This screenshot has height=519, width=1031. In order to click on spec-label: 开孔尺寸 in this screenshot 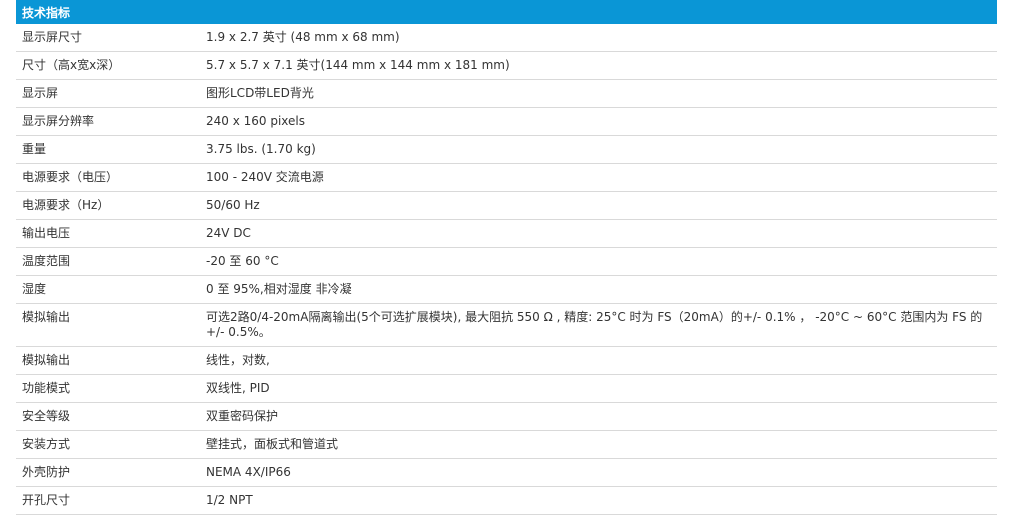, I will do `click(111, 500)`.